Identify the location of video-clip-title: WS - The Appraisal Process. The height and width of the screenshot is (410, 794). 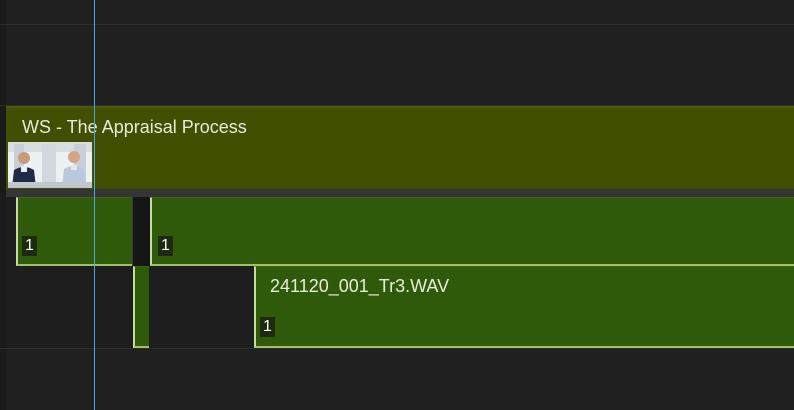
(134, 127).